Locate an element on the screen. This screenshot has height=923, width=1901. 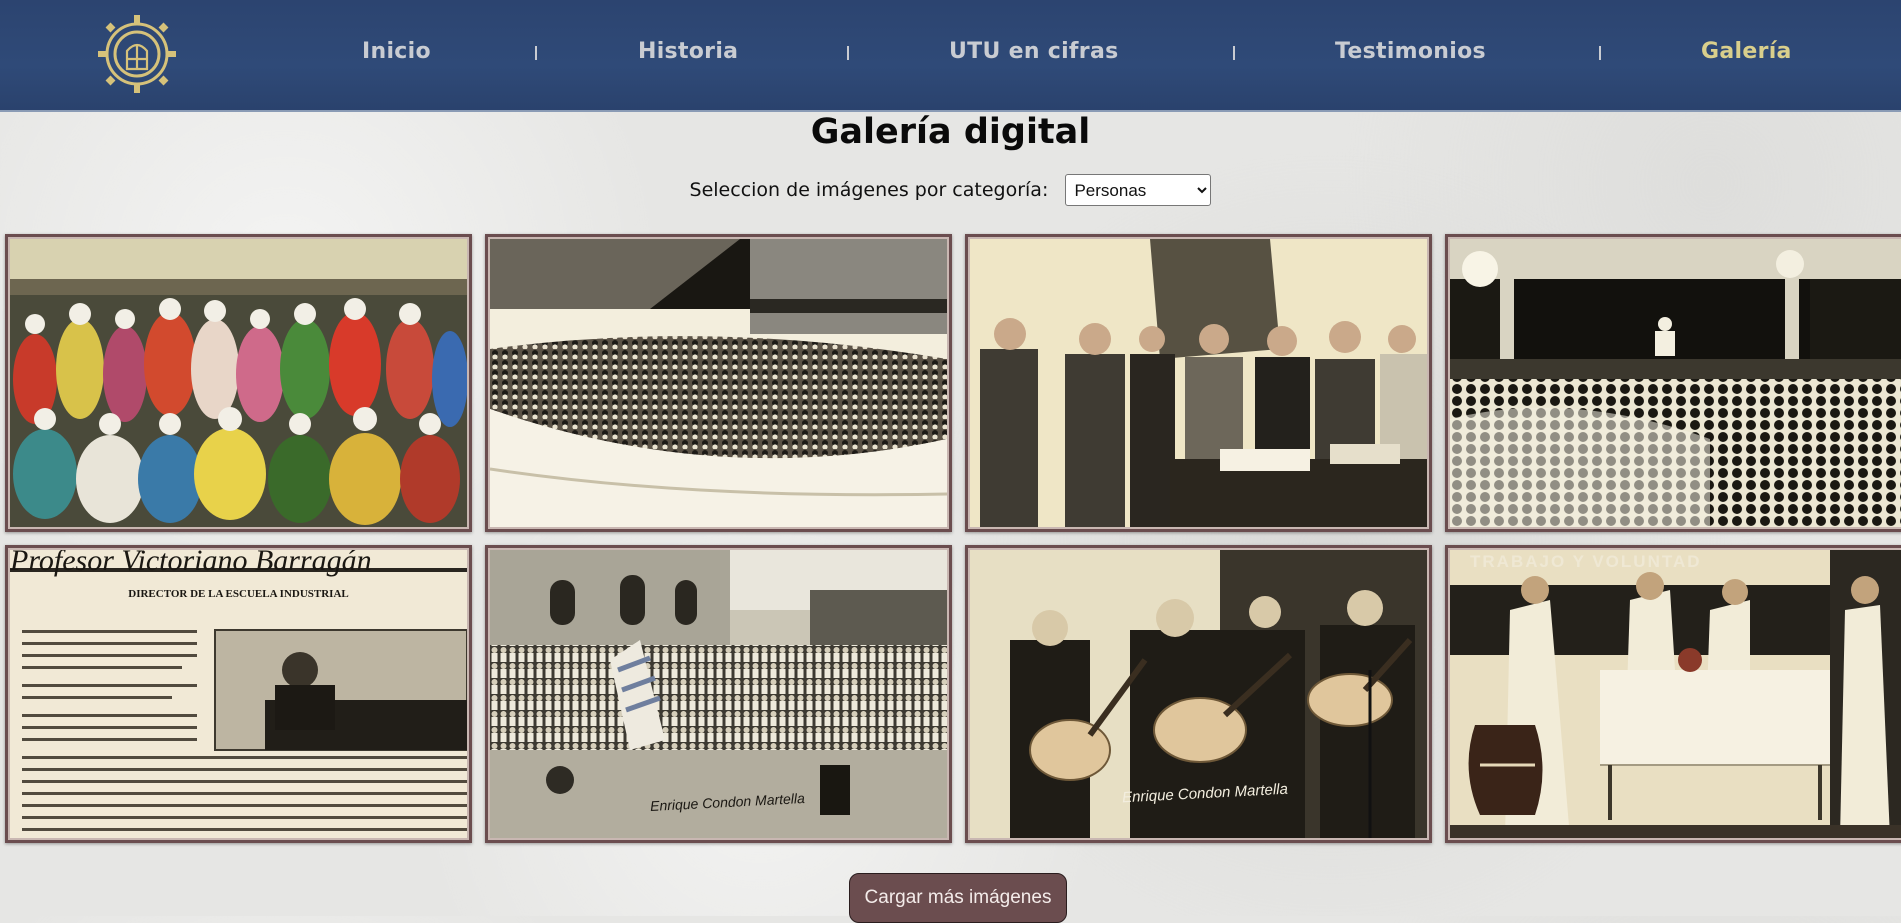
flag-ceremony-photo: Enrique Condon Martella is located at coordinates (718, 694).